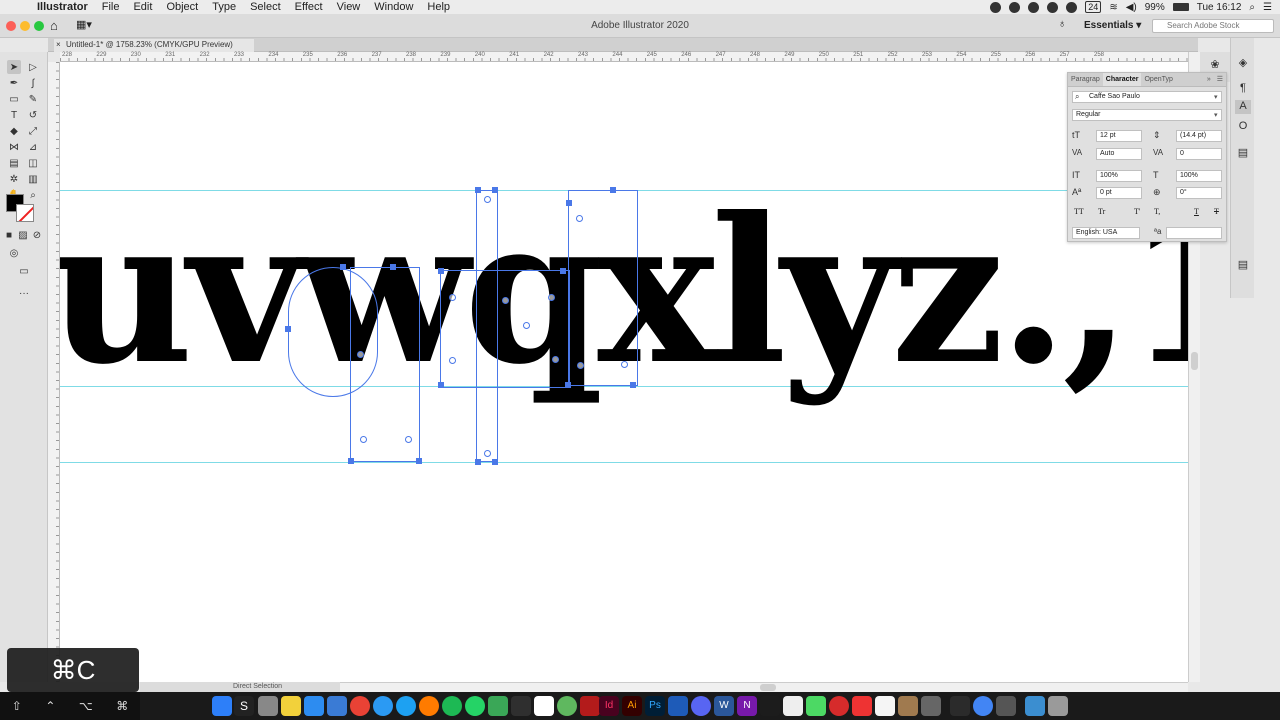 This screenshot has height=720, width=1280. I want to click on draw-mode-icon: ◎, so click(14, 253).